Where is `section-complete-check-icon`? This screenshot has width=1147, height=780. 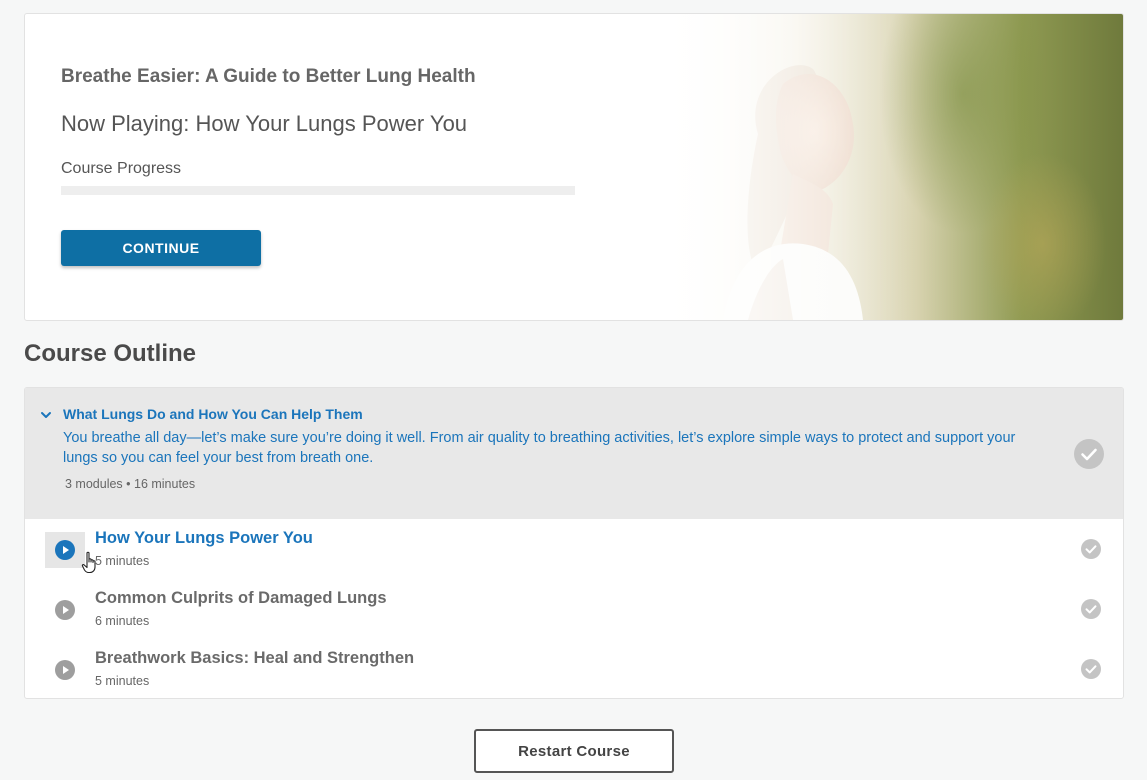
section-complete-check-icon is located at coordinates (1089, 454).